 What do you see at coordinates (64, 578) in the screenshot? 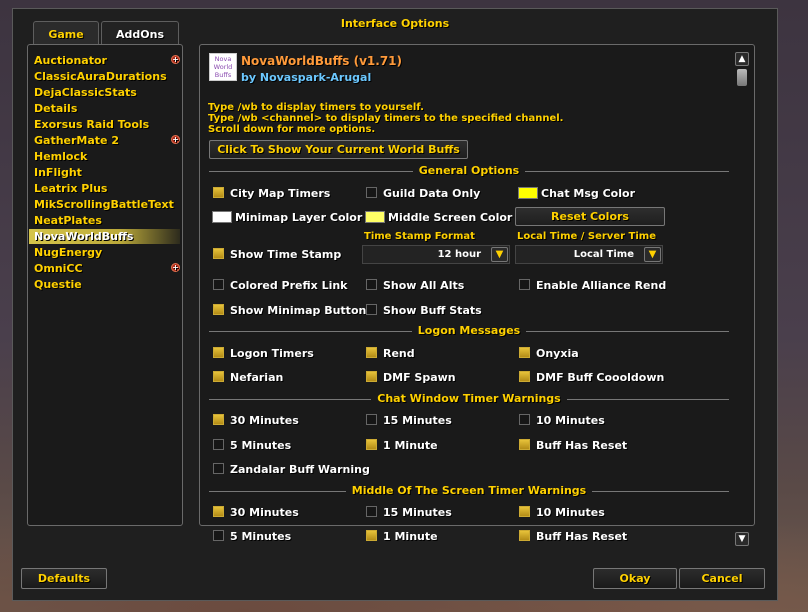
I see `defaults-button: Defaults` at bounding box center [64, 578].